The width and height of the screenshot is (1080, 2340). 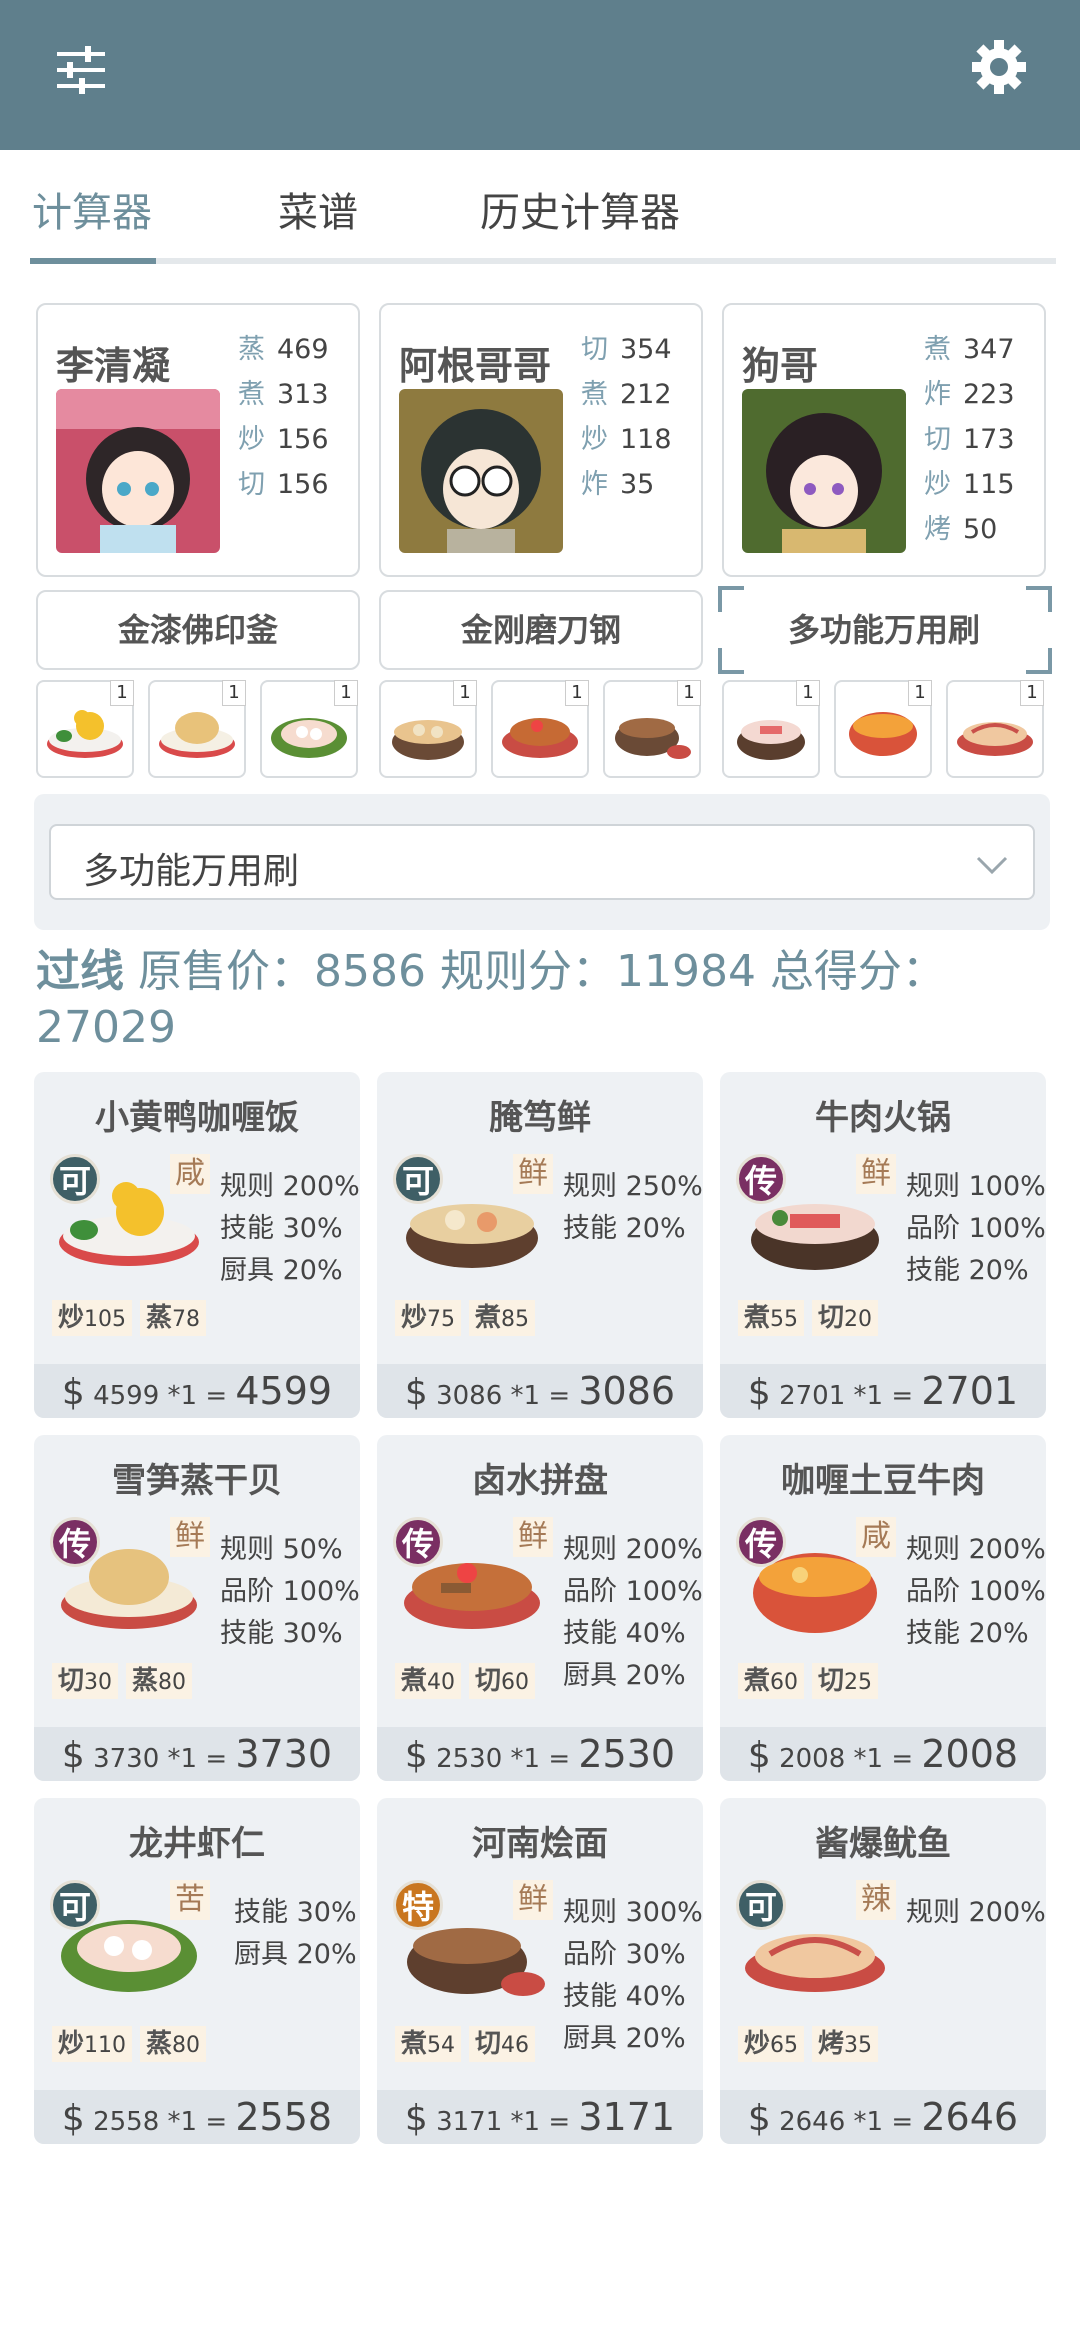 What do you see at coordinates (502, 2044) in the screenshot?
I see `skill-requirement: 切46` at bounding box center [502, 2044].